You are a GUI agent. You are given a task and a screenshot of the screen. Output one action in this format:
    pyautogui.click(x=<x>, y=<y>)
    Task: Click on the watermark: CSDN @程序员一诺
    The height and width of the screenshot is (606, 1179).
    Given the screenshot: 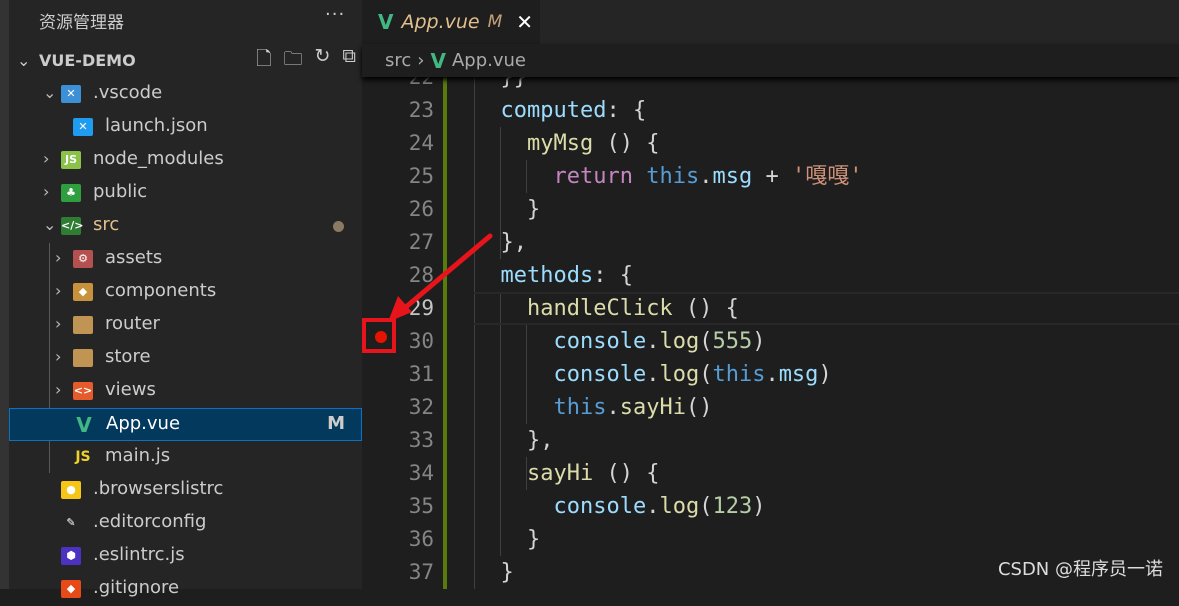 What is the action you would take?
    pyautogui.click(x=1080, y=569)
    